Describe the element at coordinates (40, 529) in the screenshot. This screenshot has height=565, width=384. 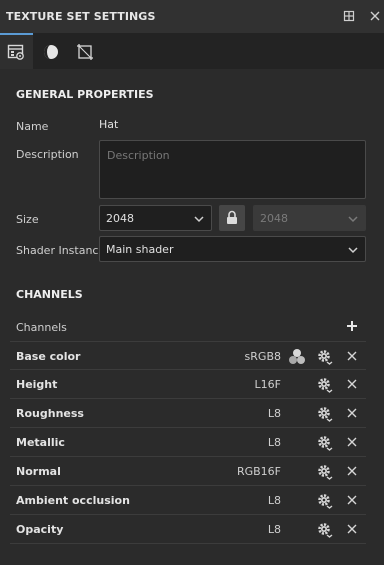
I see `channel-name: Opacity` at that location.